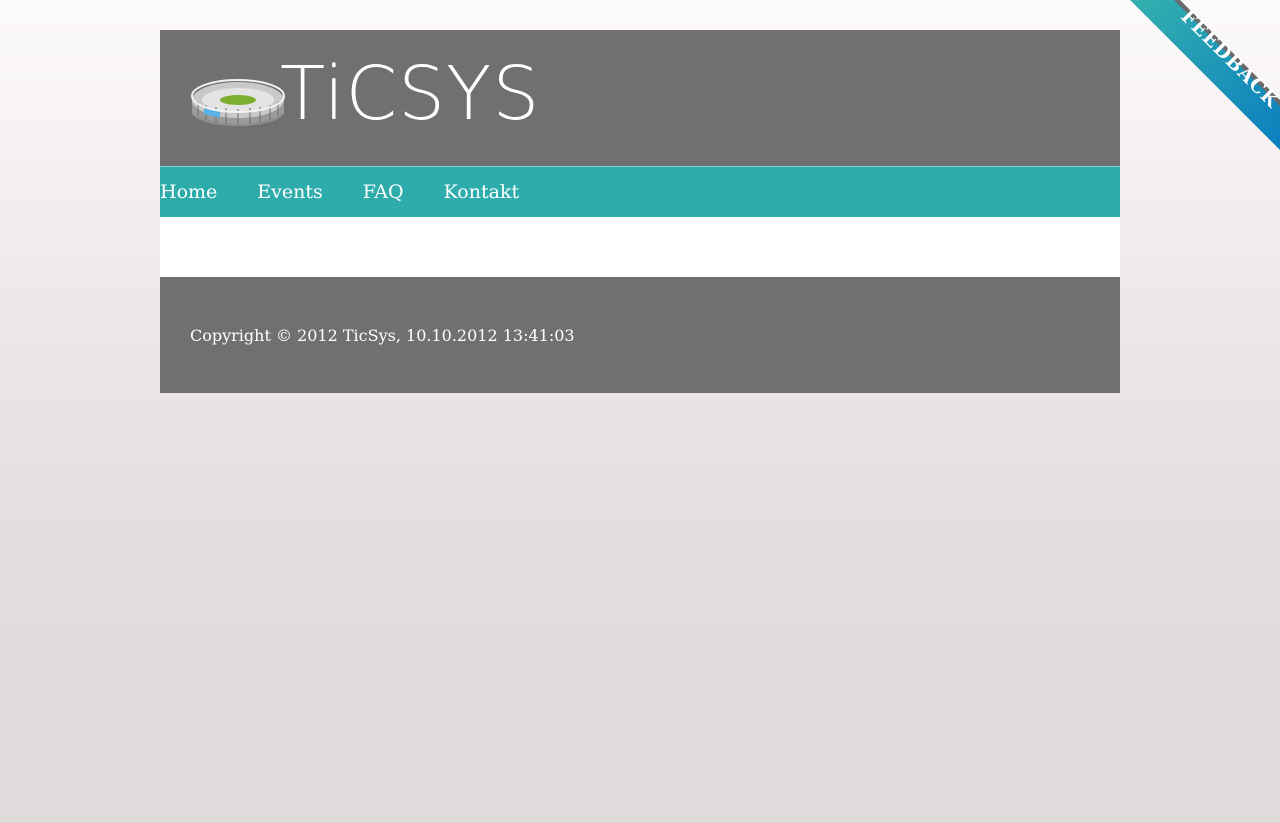 The height and width of the screenshot is (823, 1280). Describe the element at coordinates (640, 191) in the screenshot. I see `main-navigation: Home Events FAQ Kontakt` at that location.